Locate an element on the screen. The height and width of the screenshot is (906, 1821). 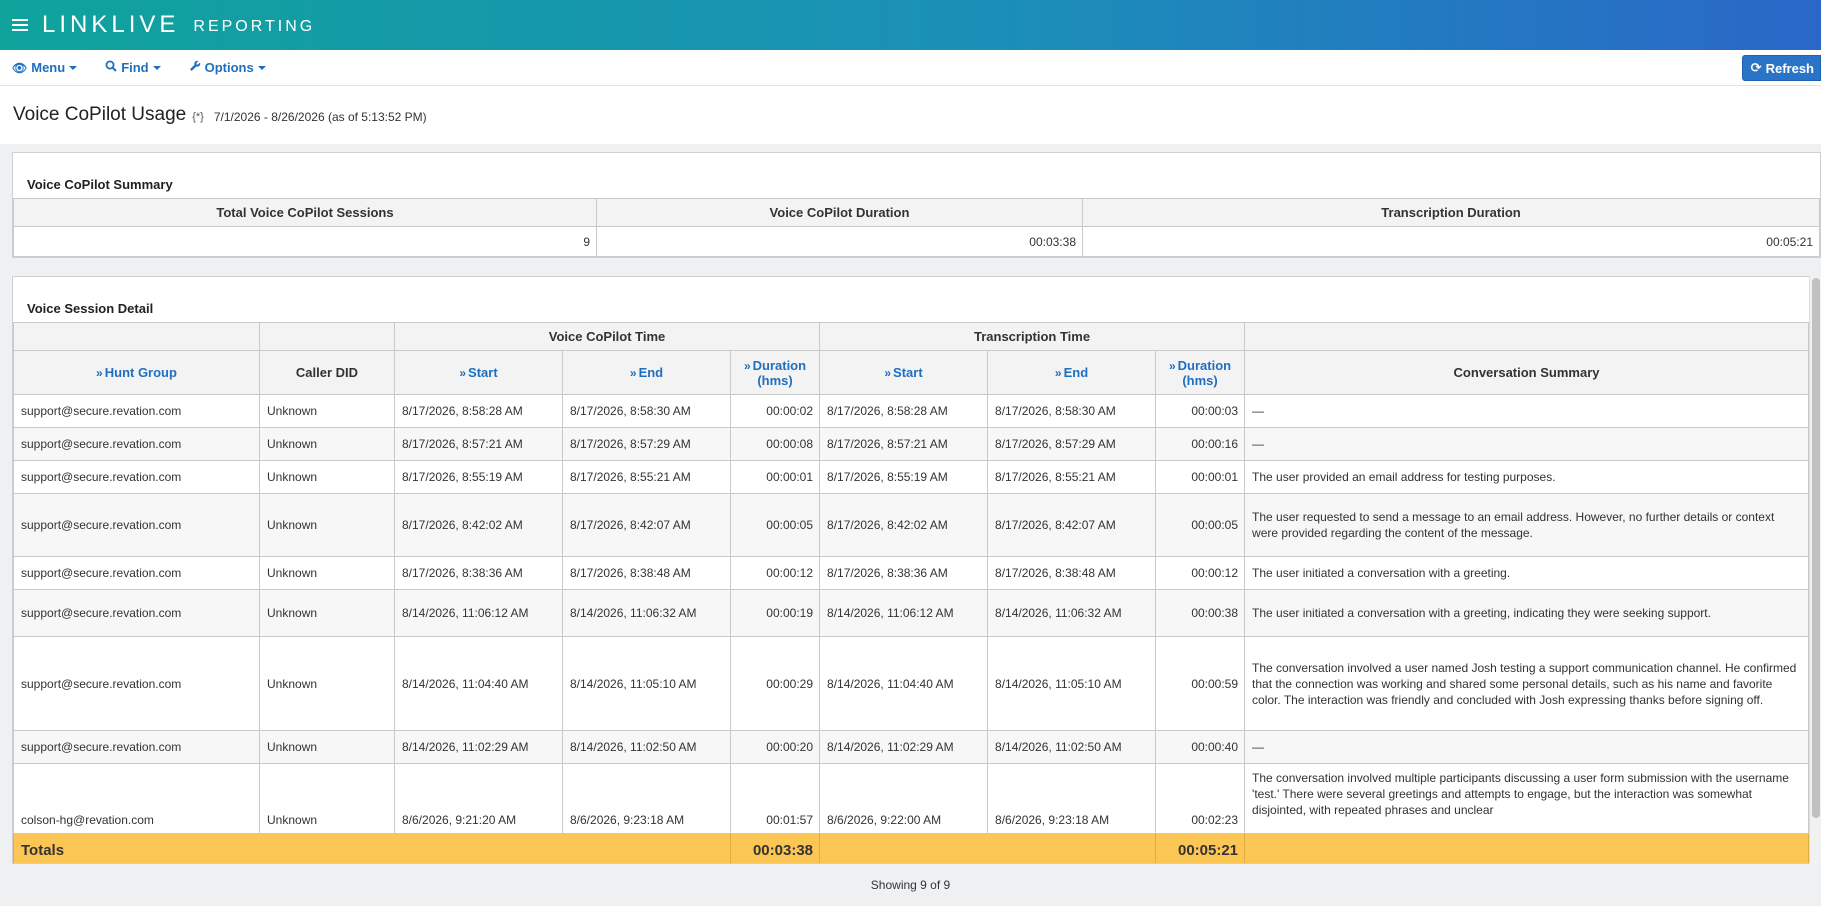
vertical-scrollbar is located at coordinates (1815, 570).